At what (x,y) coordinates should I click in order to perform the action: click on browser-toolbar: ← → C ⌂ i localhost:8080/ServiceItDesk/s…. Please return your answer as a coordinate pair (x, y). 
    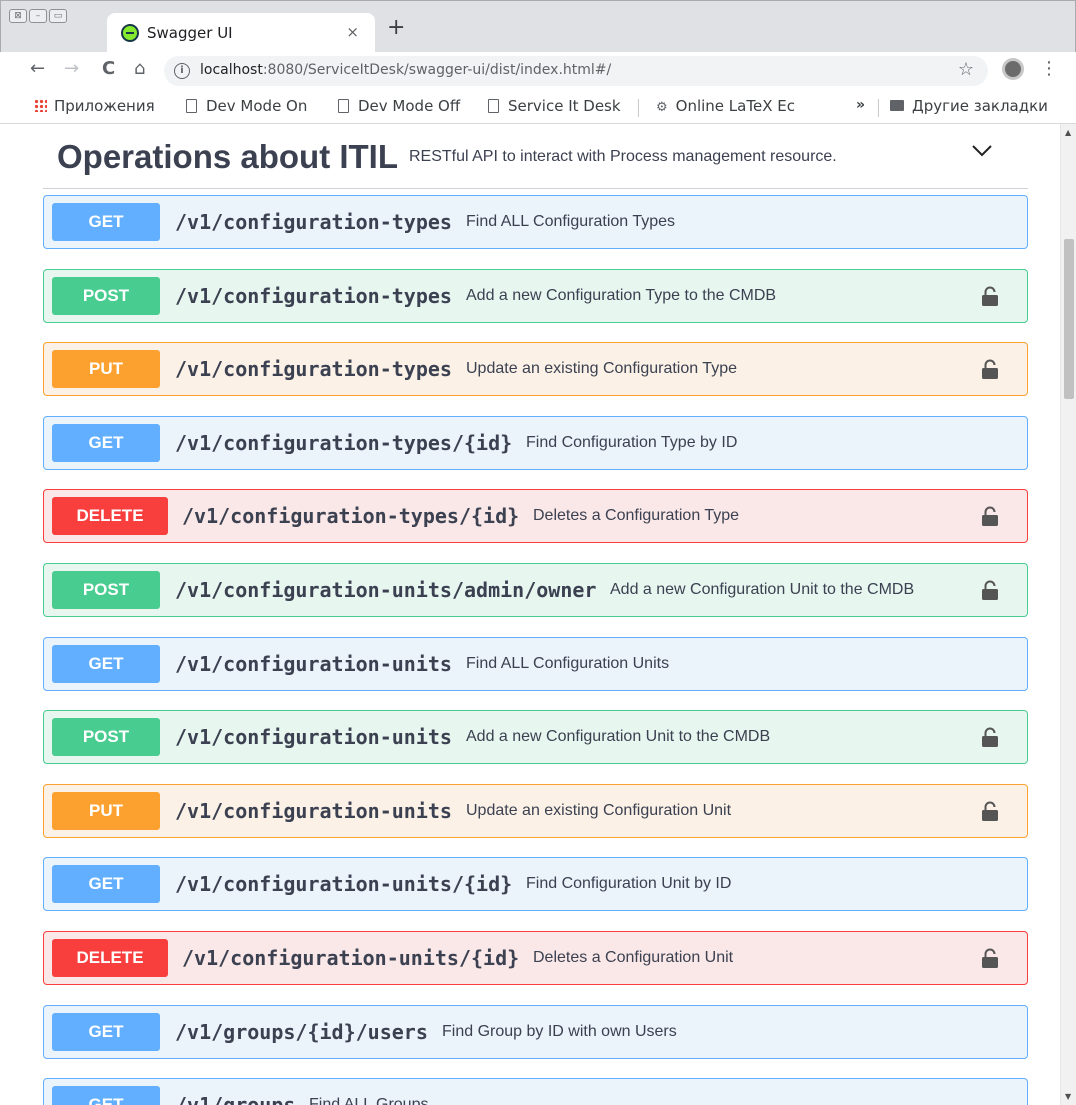
    Looking at the image, I should click on (538, 71).